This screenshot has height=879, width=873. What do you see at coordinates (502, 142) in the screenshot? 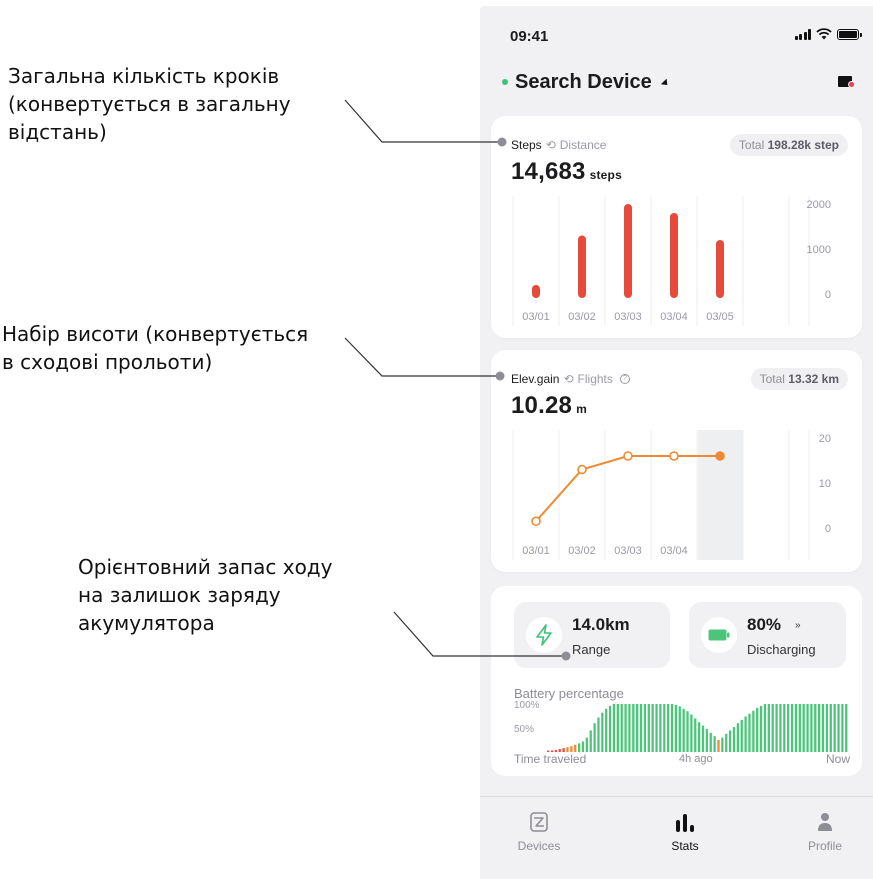
I see `connector-steps-dot` at bounding box center [502, 142].